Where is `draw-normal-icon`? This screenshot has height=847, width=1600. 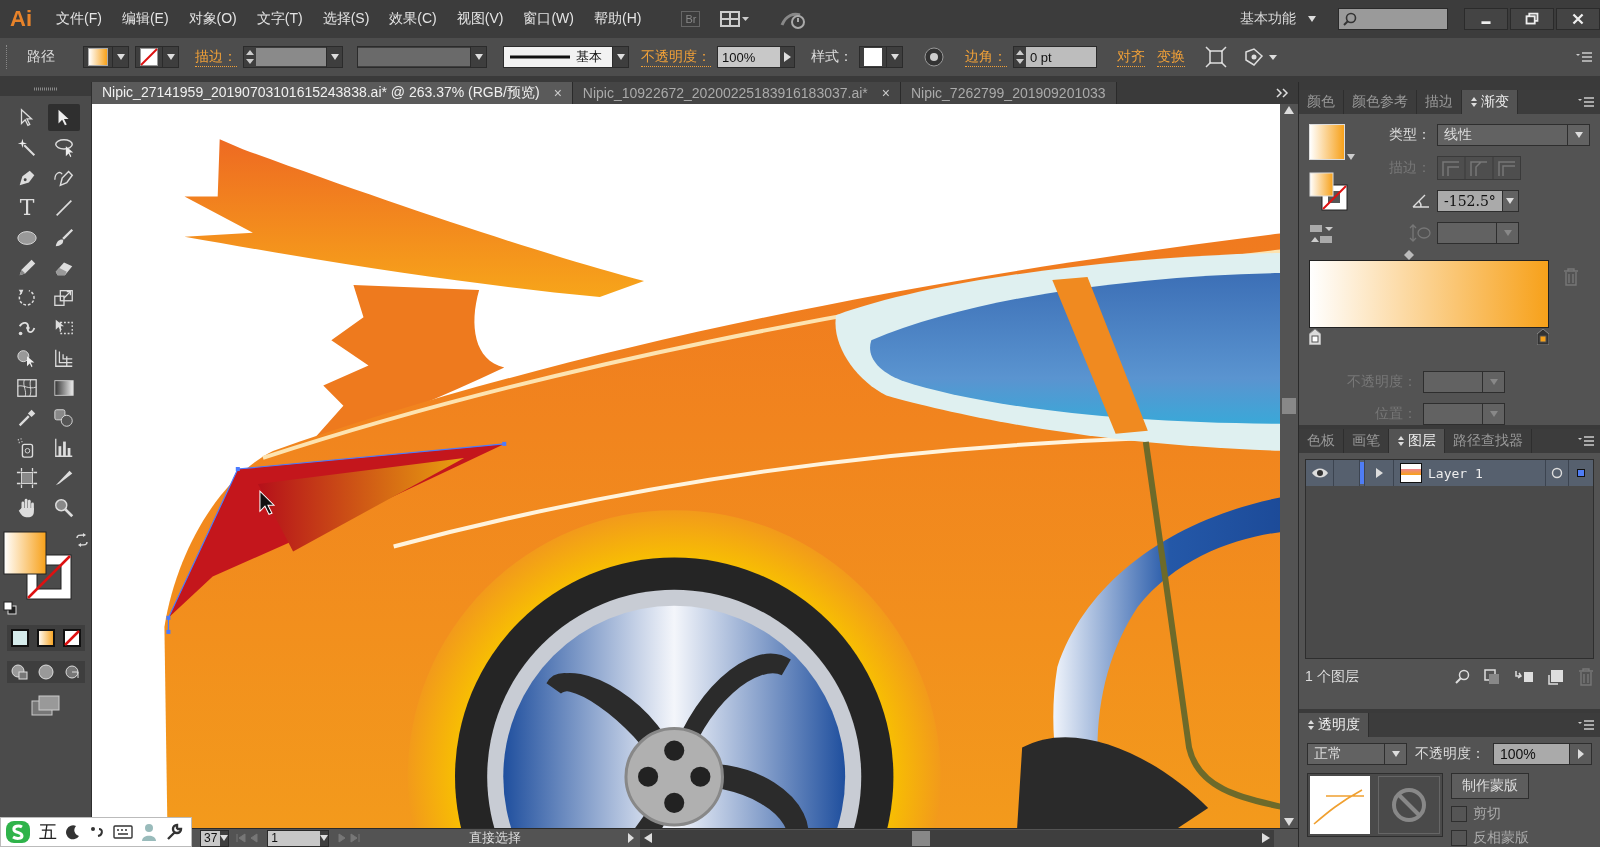
draw-normal-icon is located at coordinates (19, 672).